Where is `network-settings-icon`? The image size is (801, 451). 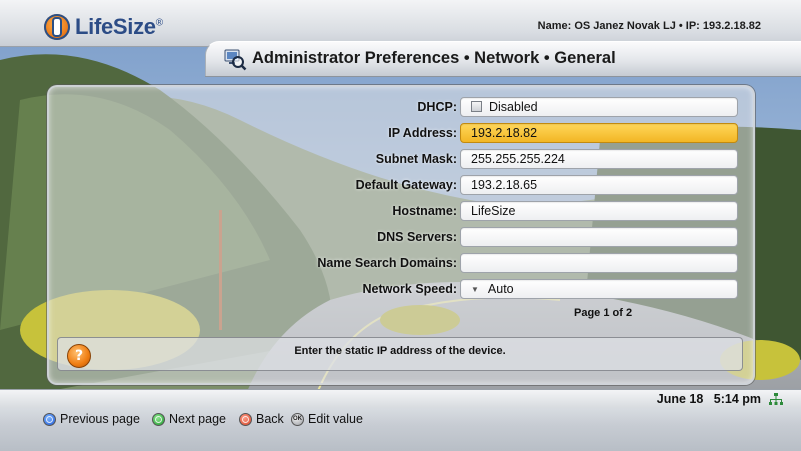
network-settings-icon is located at coordinates (235, 60).